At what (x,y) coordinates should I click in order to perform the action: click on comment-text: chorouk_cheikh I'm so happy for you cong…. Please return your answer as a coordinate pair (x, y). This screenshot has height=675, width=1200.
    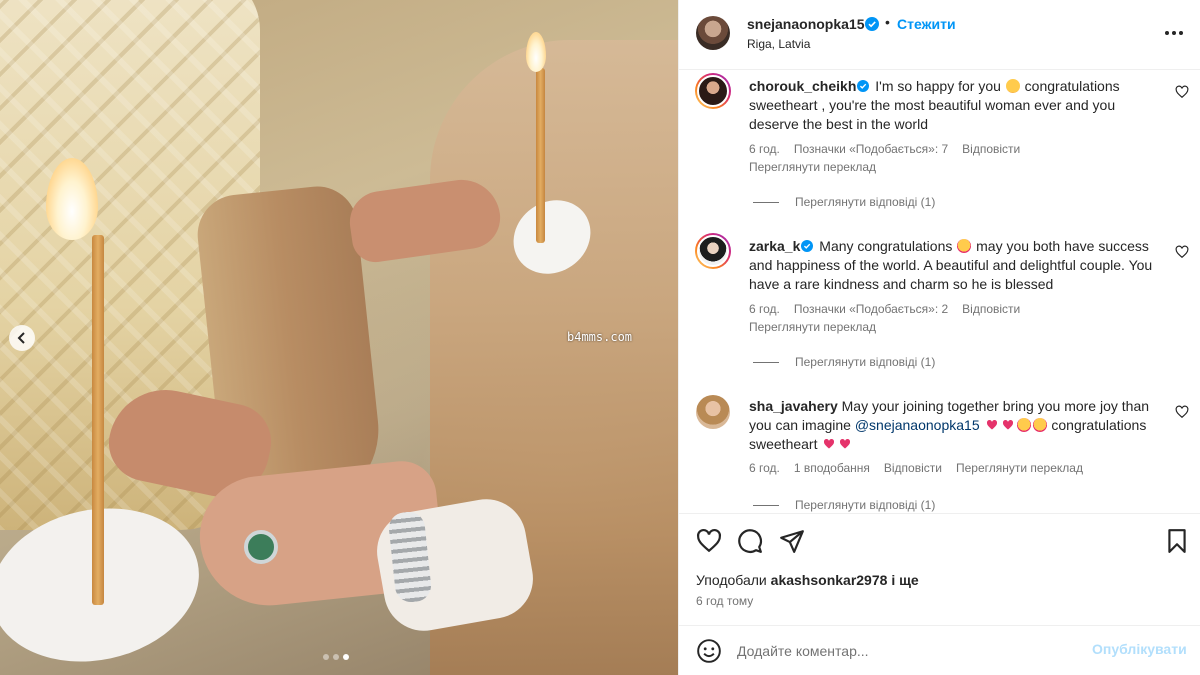
    Looking at the image, I should click on (954, 105).